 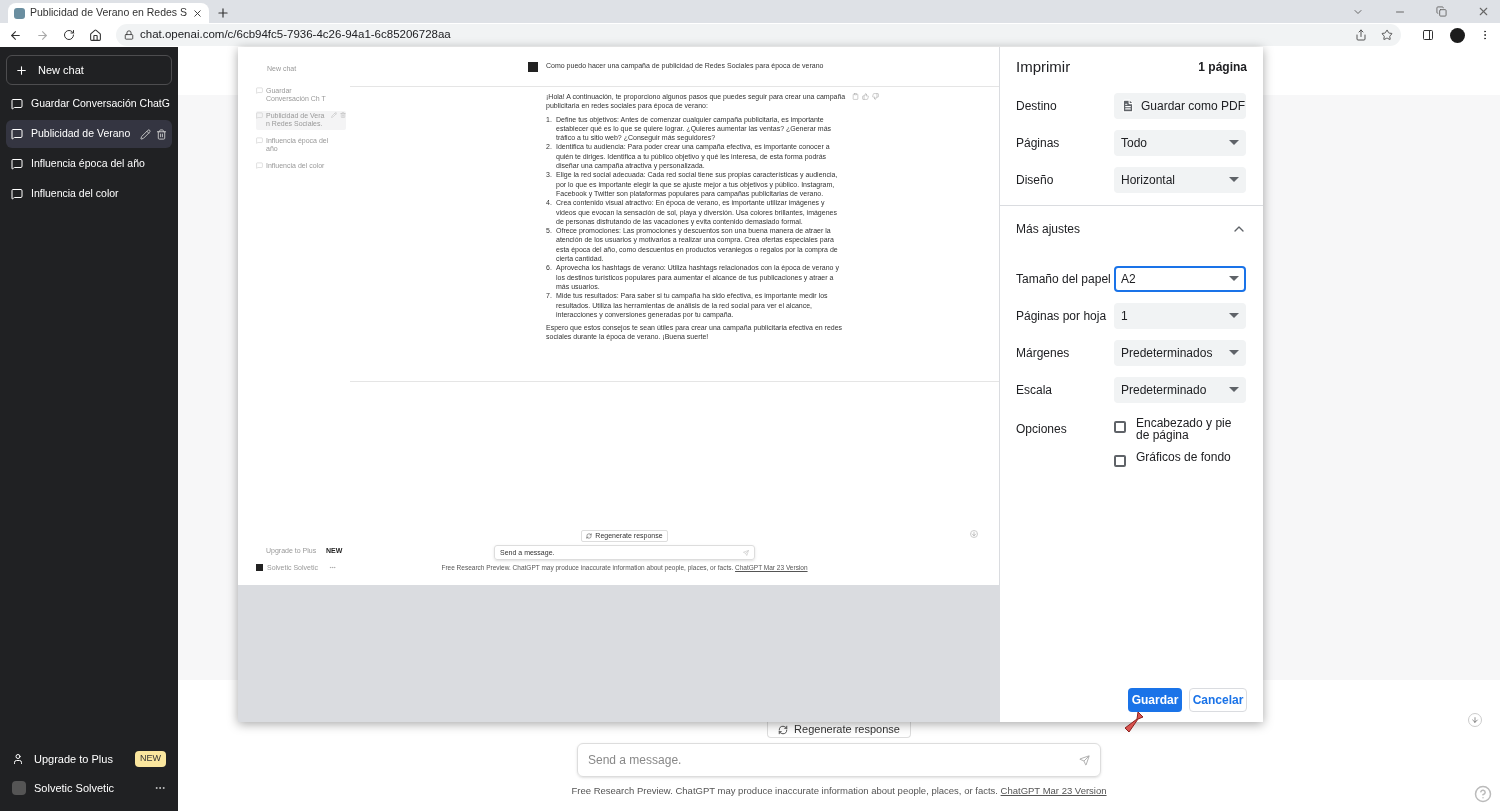 What do you see at coordinates (89, 759) in the screenshot?
I see `upgrade-item: Upgrade to Plus NEW` at bounding box center [89, 759].